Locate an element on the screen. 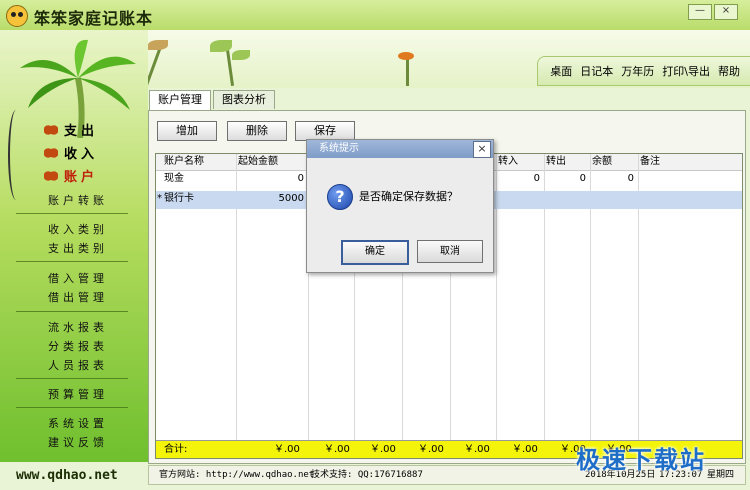  sidebar-item-borrow-in: 借入管理 is located at coordinates (78, 278).